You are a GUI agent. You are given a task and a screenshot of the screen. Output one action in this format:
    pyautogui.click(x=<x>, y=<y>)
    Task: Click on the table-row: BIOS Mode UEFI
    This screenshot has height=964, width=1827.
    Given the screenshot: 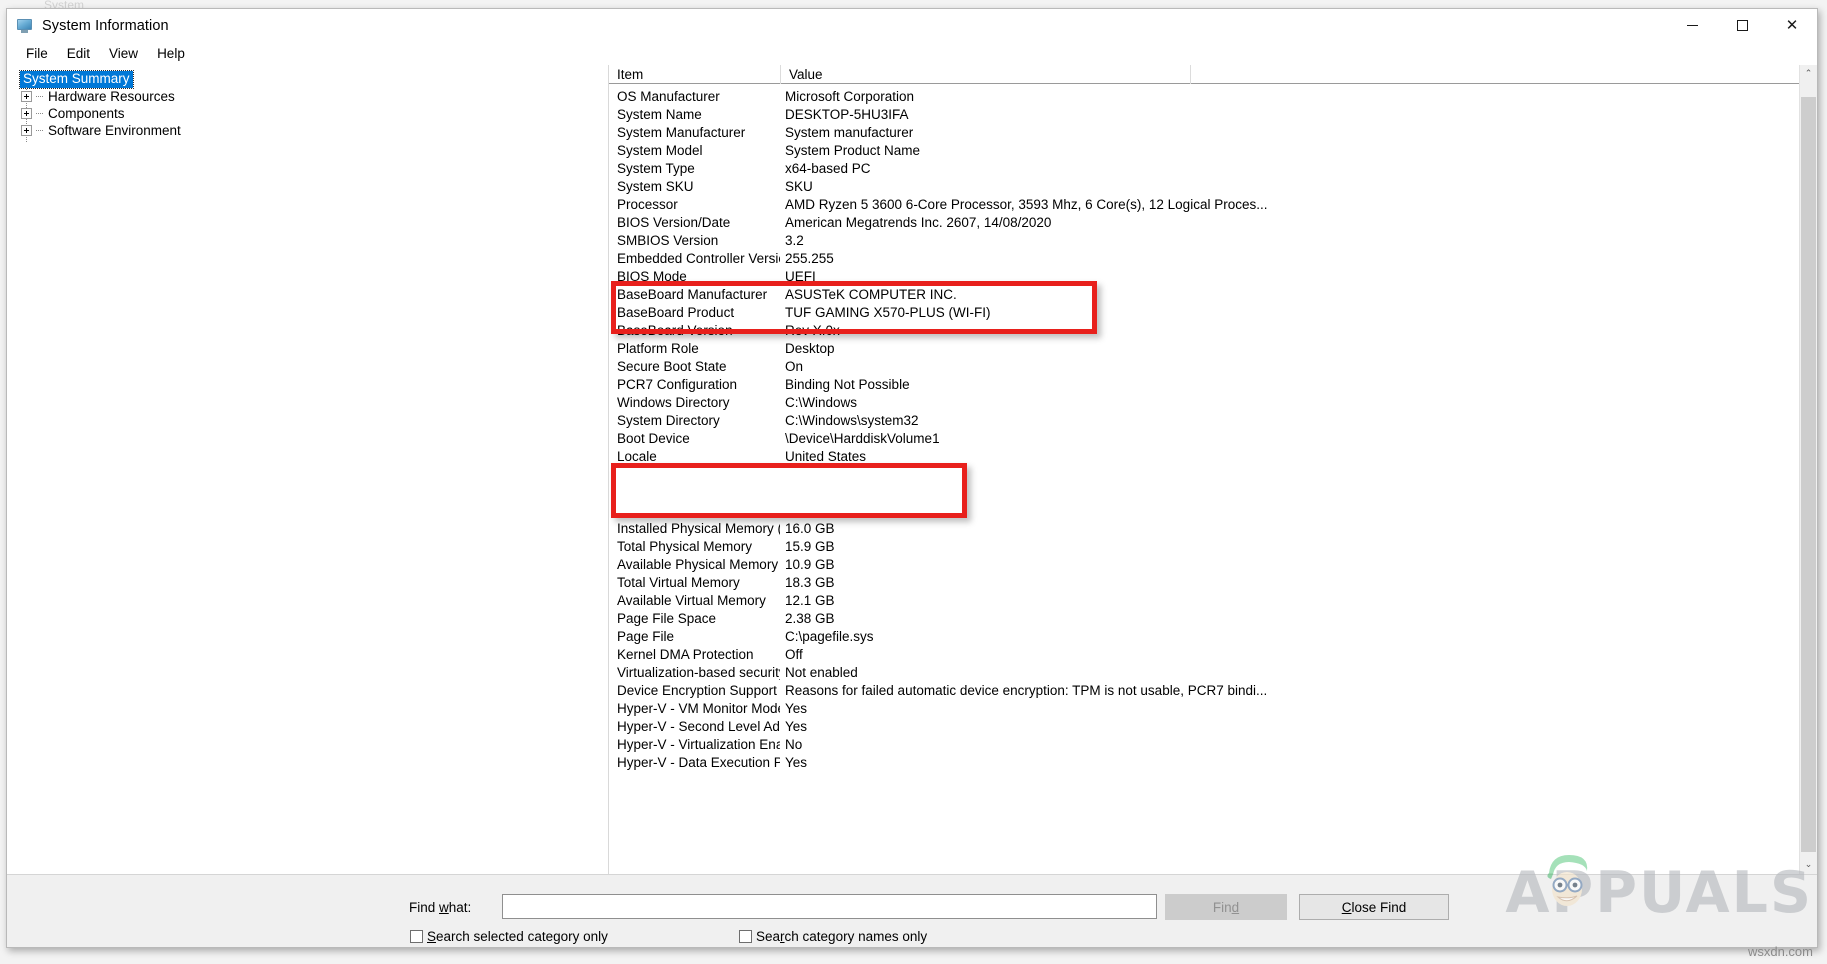 What is the action you would take?
    pyautogui.click(x=1213, y=276)
    